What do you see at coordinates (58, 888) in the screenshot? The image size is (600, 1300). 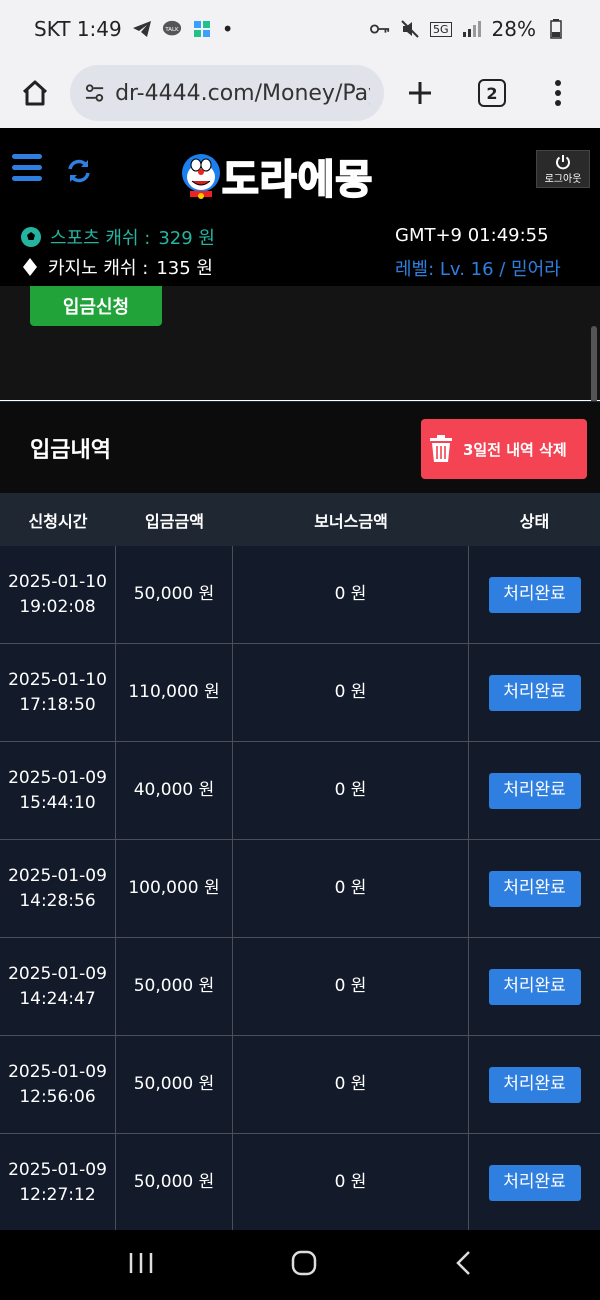 I see `request-time-cell: 2025-01-09 14:28:56` at bounding box center [58, 888].